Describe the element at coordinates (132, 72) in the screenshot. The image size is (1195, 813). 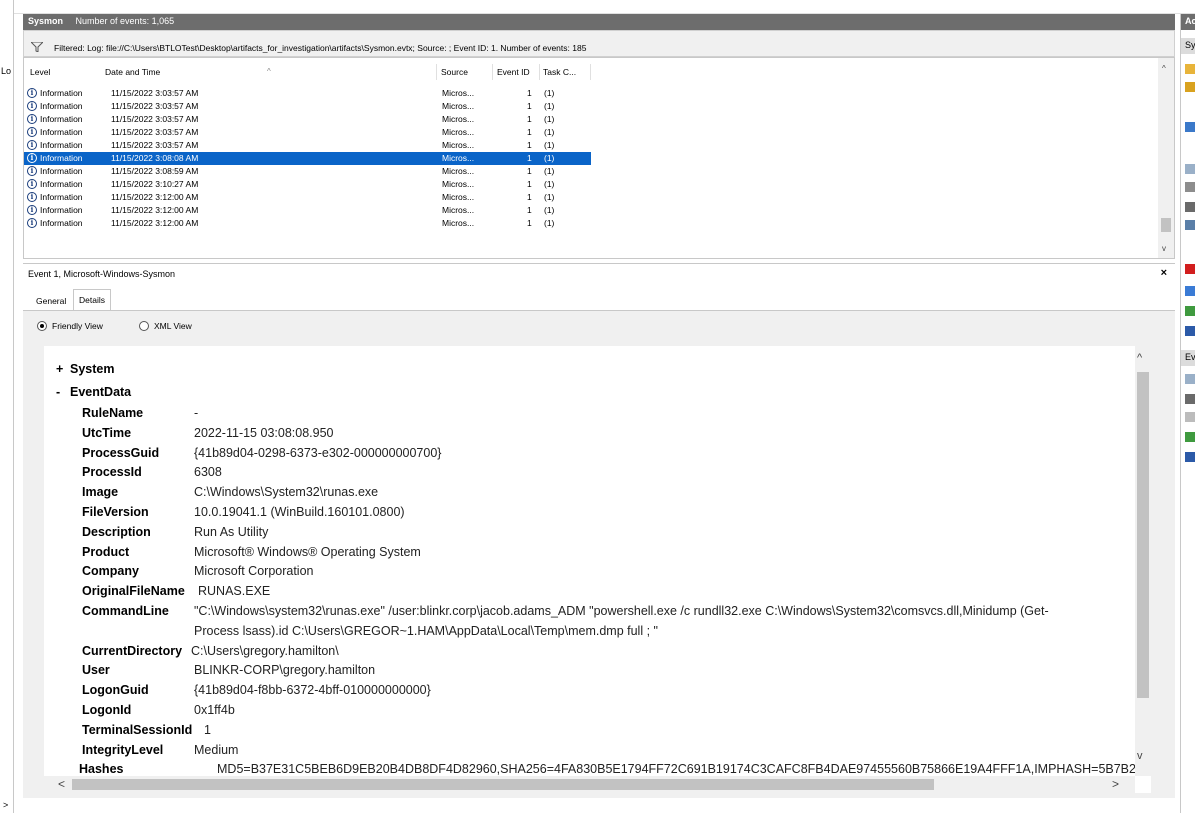
I see `column-date-time: Date and Time` at that location.